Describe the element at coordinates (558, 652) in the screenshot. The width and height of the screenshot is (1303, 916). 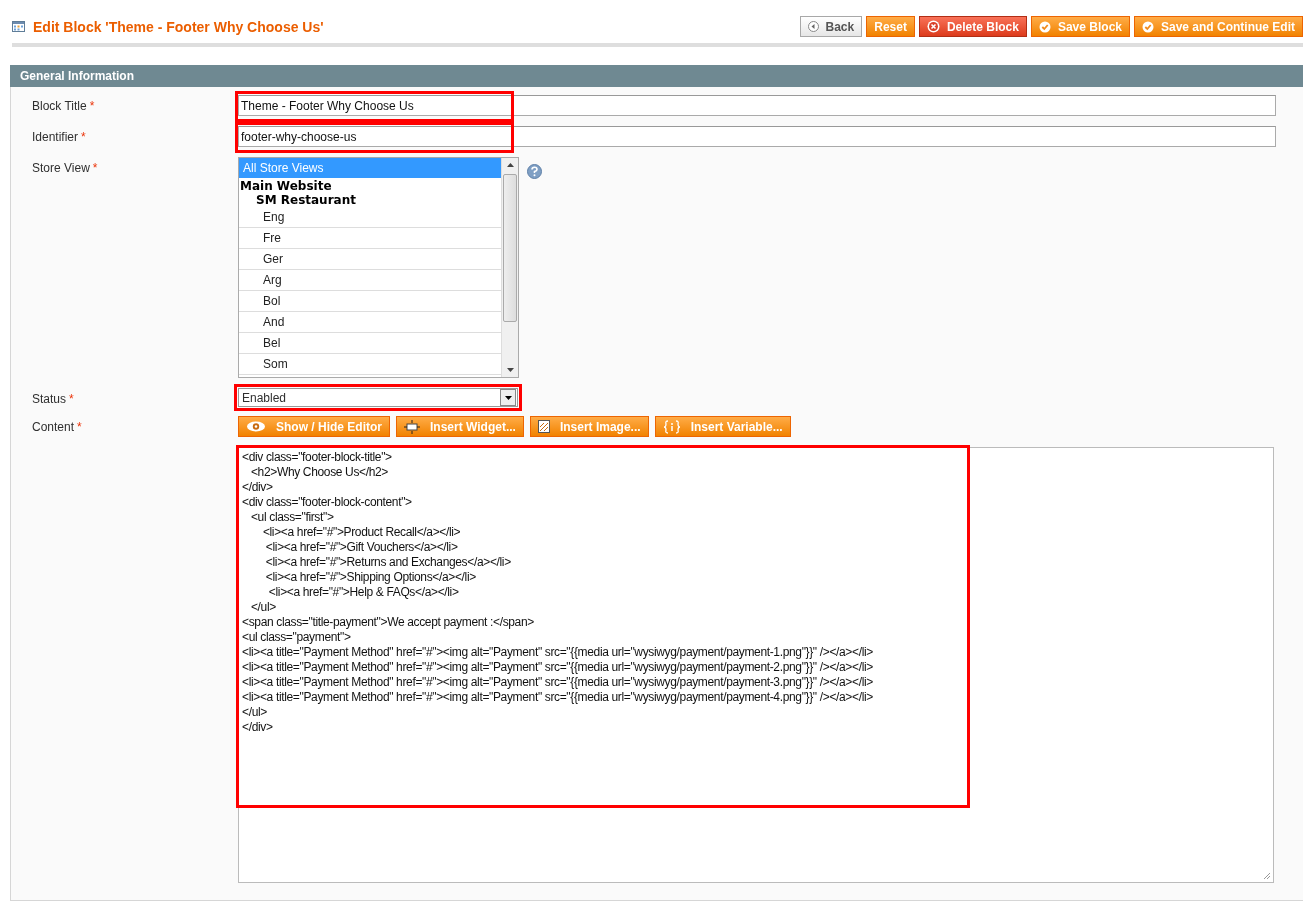
I see `code-line: <li><a title="Payment Method" href="#"><img alt="Payment" src="{{media url="wysiwyg/payment/payment-1.png"}}" /></a></li>` at that location.